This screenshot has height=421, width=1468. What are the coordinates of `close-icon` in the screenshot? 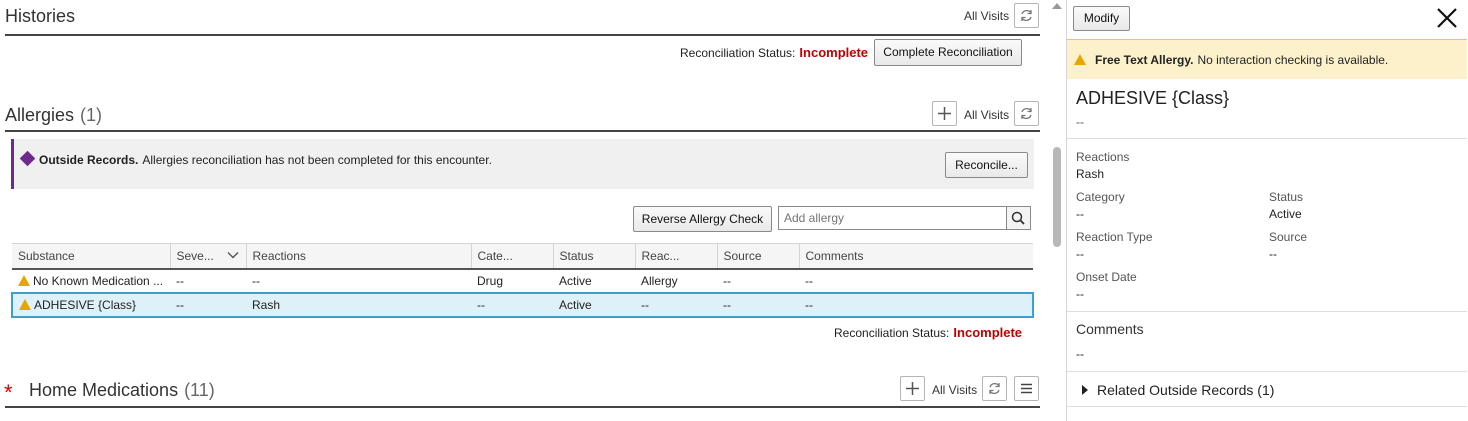 It's located at (1447, 18).